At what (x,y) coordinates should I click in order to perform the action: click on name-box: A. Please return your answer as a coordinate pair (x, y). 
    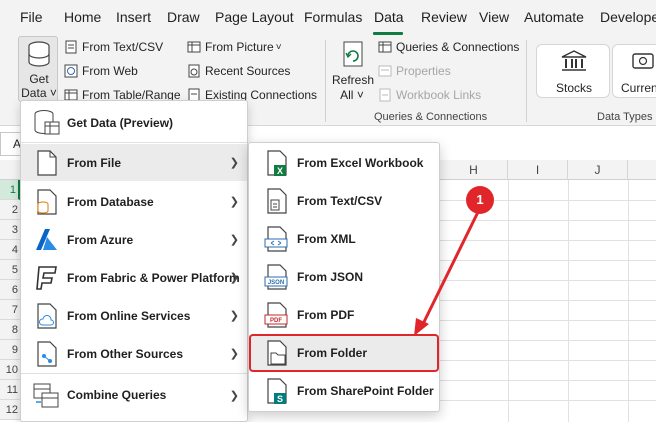
    Looking at the image, I should click on (11, 144).